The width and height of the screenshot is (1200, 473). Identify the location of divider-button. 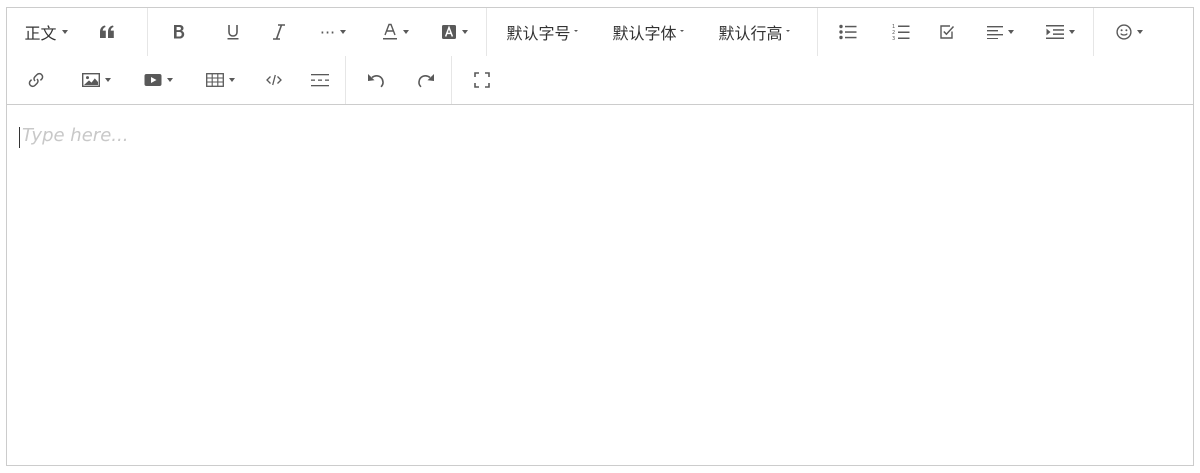
(320, 80).